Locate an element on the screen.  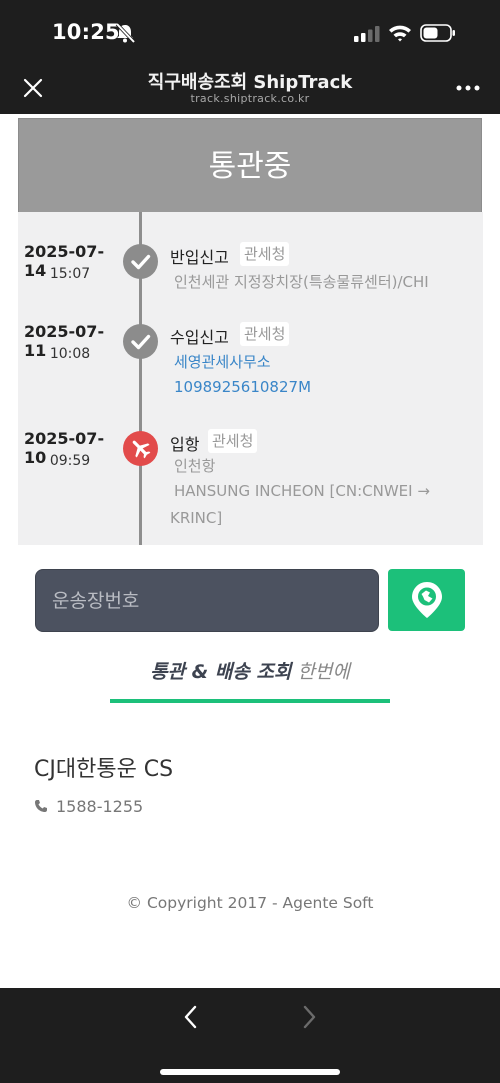
status-time: 10:25 is located at coordinates (86, 32).